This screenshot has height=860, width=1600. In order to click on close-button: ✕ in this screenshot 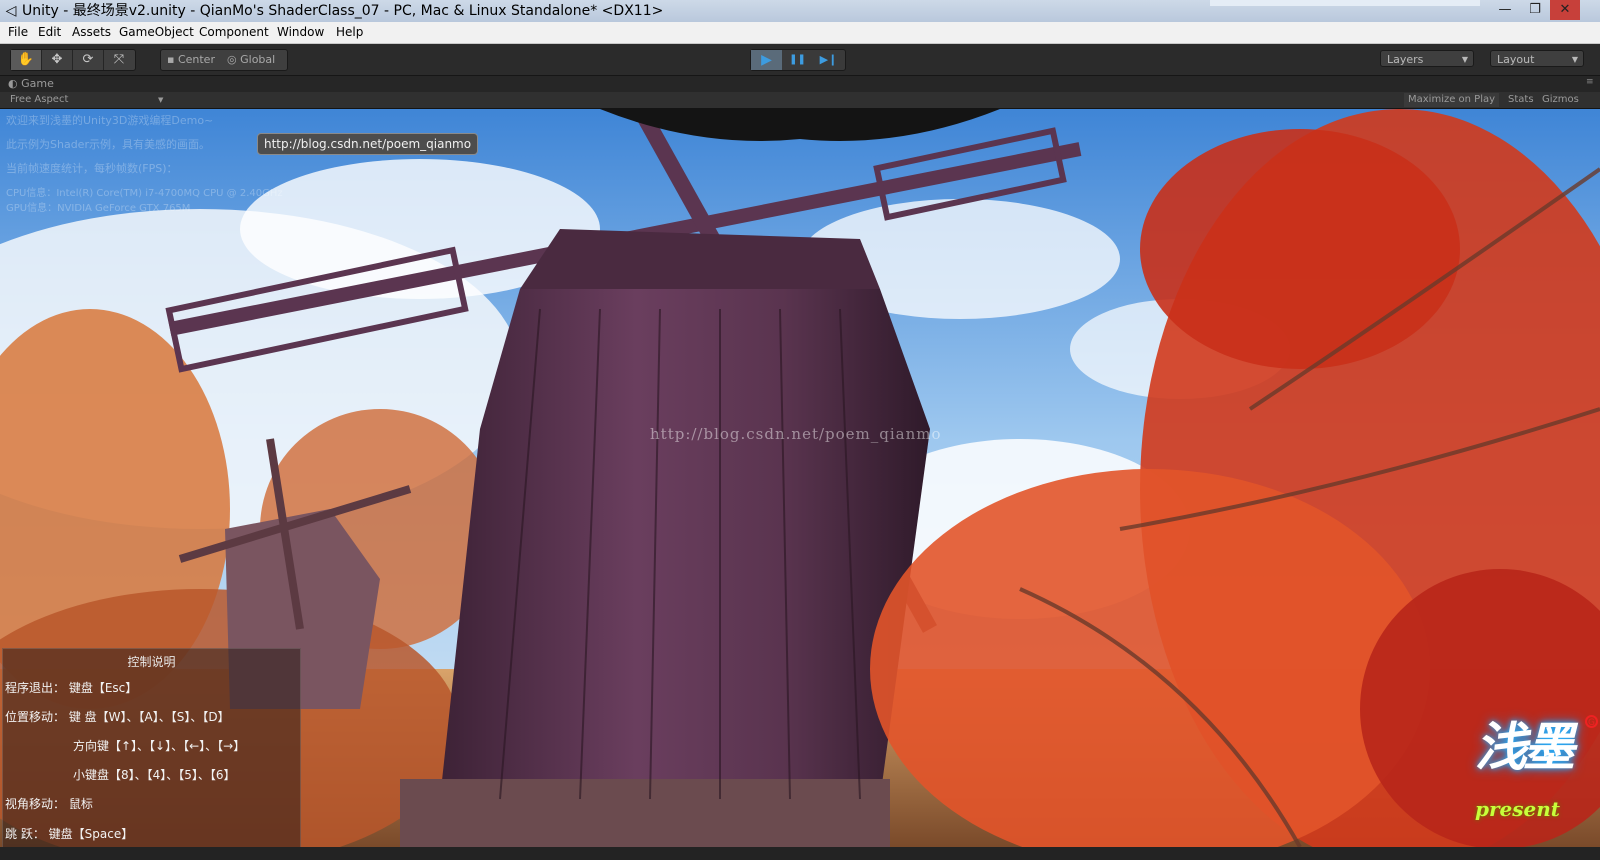, I will do `click(1565, 10)`.